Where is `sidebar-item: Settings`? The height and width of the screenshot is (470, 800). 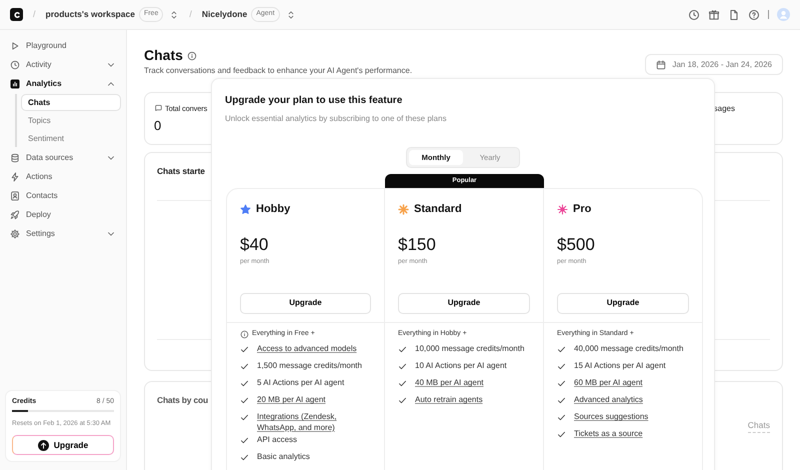
sidebar-item: Settings is located at coordinates (63, 233).